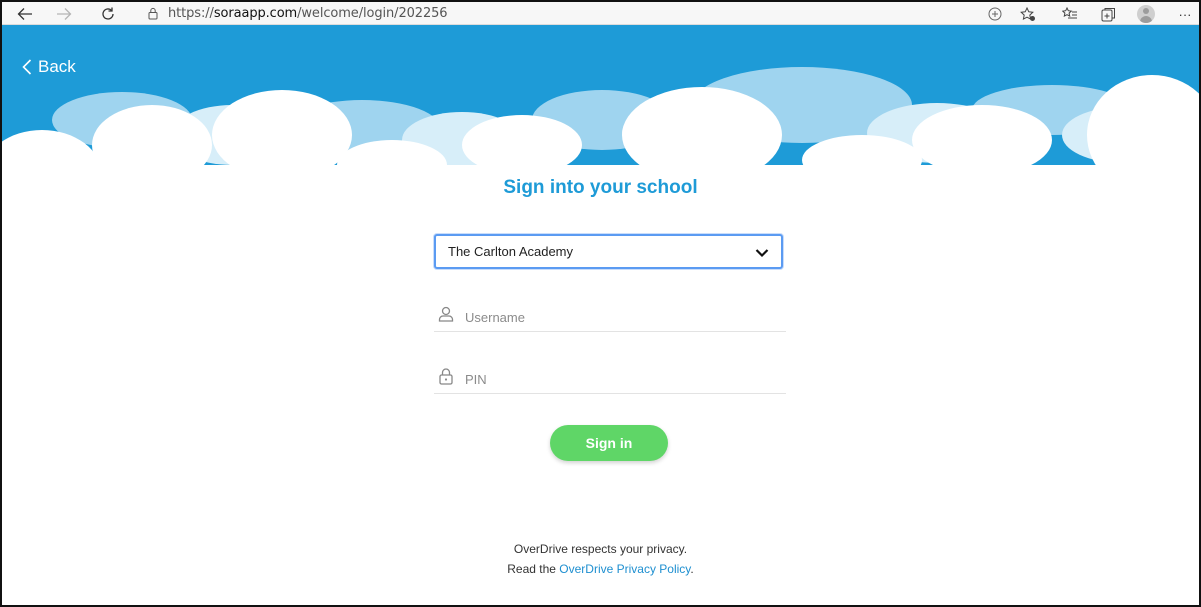 This screenshot has height=607, width=1201. Describe the element at coordinates (511, 251) in the screenshot. I see `school-select-value: The Carlton Academy` at that location.